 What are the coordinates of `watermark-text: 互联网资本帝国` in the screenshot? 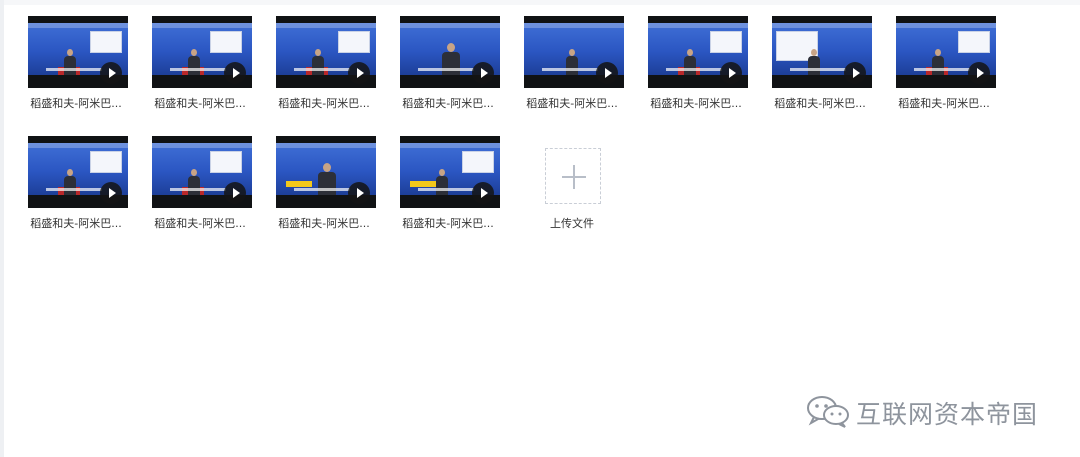 It's located at (947, 414).